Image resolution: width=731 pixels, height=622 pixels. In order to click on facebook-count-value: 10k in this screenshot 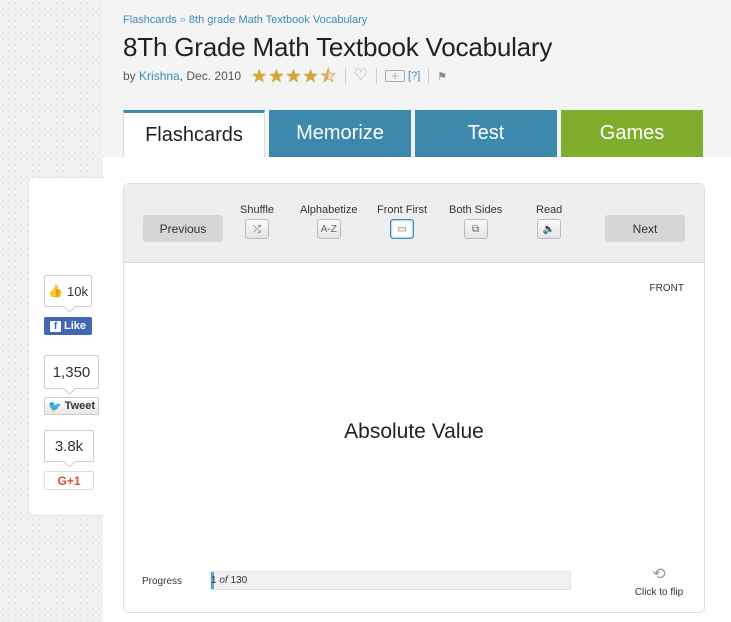, I will do `click(77, 291)`.